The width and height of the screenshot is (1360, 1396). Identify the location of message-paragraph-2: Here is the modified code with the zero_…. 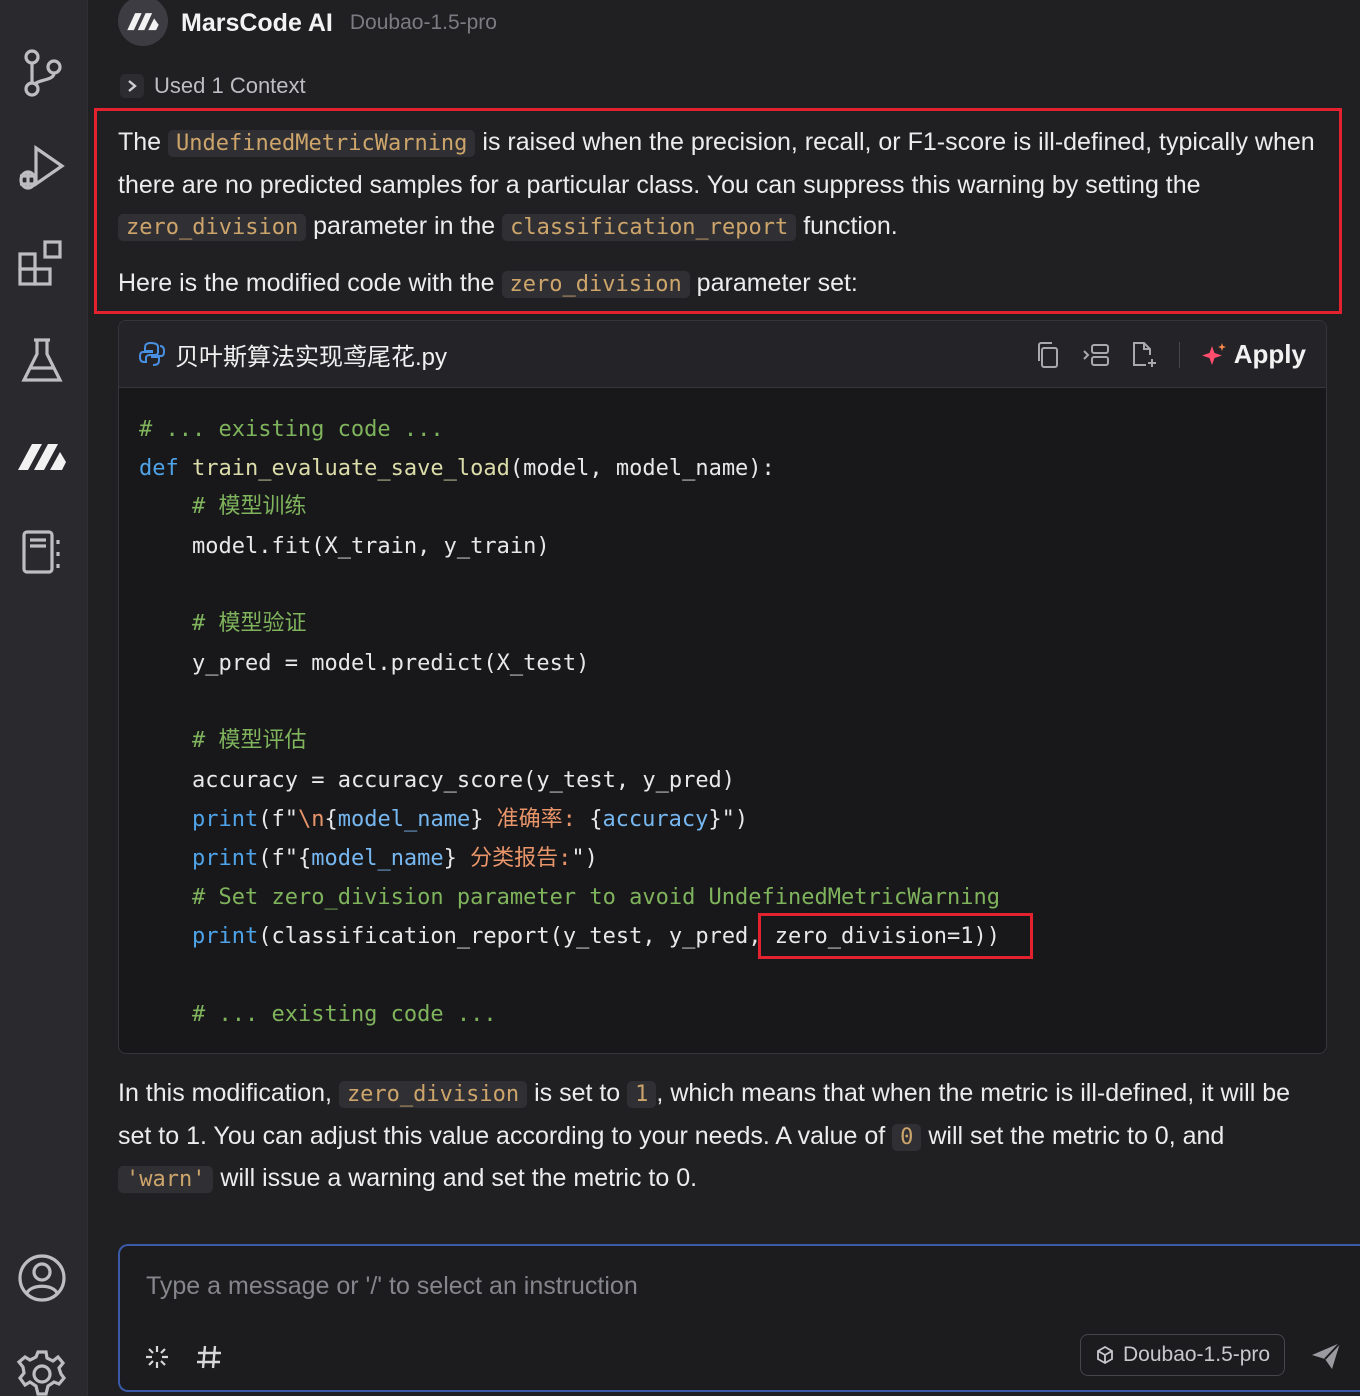
(722, 284).